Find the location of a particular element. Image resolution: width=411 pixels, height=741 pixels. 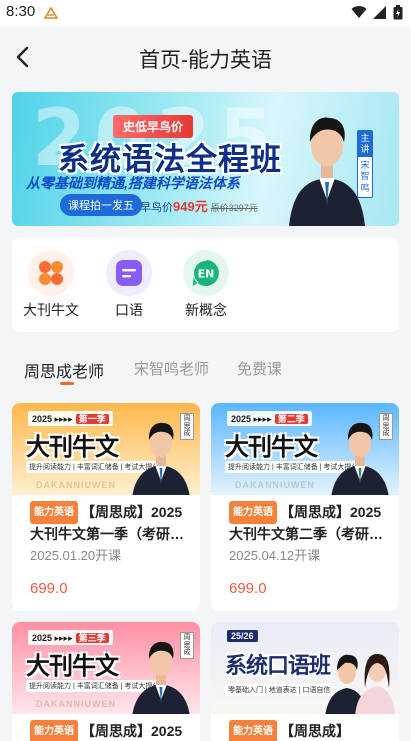

category-dakanniuwen: 大刊牛文 is located at coordinates (51, 285).